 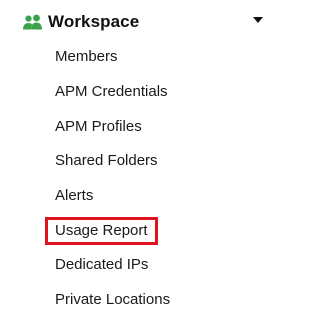 What do you see at coordinates (33, 22) in the screenshot?
I see `users-icon` at bounding box center [33, 22].